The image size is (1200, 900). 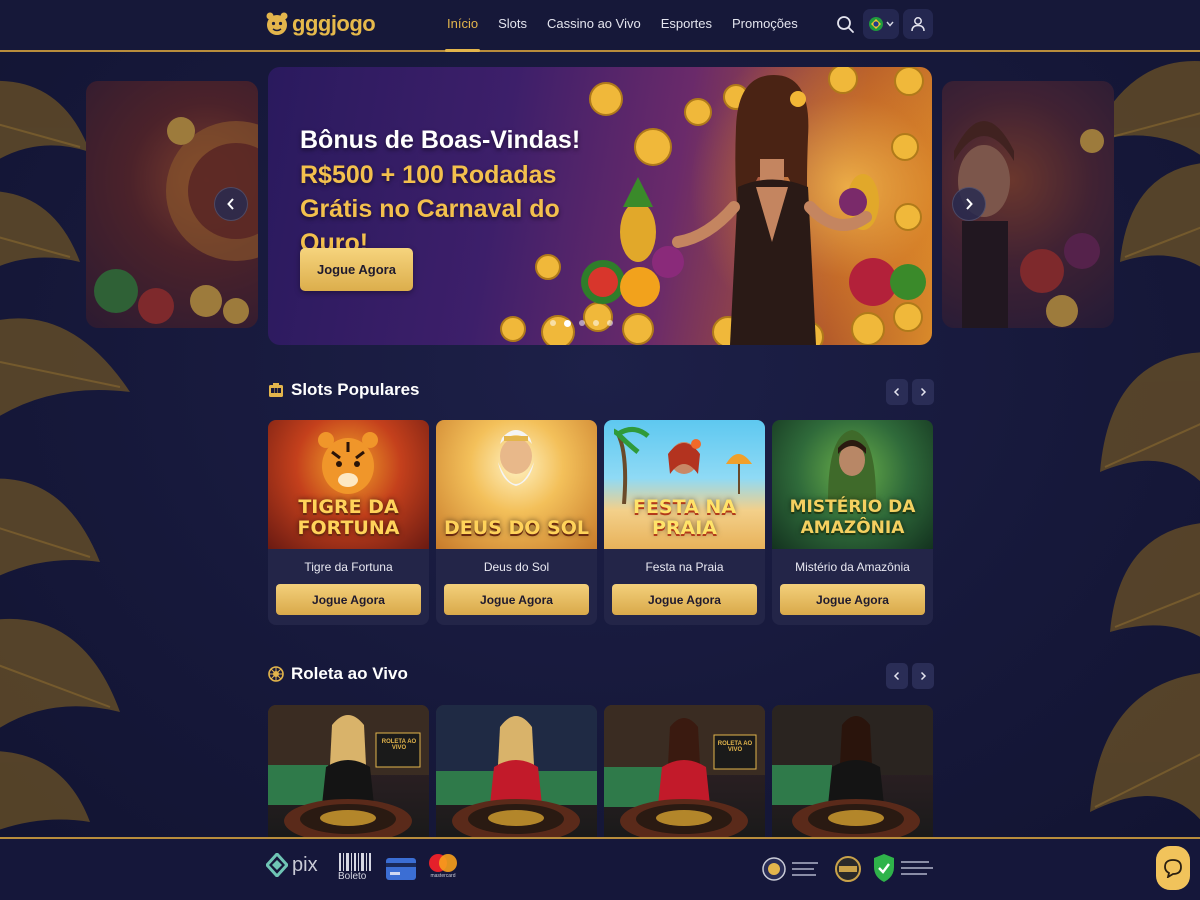 What do you see at coordinates (889, 24) in the screenshot?
I see `chevron-down-icon` at bounding box center [889, 24].